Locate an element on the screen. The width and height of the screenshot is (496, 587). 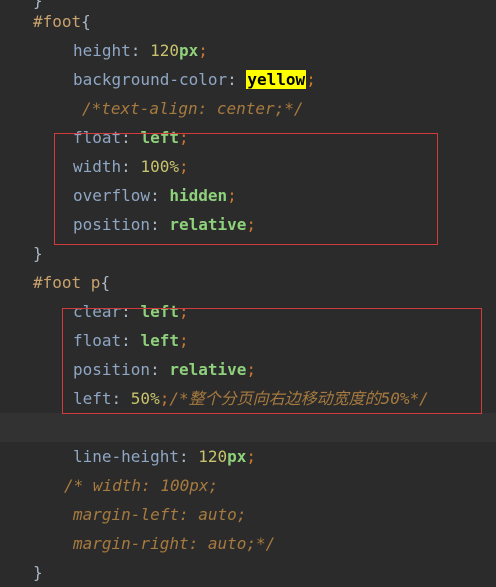
code-line-comment-margin-right: margin-right: auto;*/ is located at coordinates (248, 543).